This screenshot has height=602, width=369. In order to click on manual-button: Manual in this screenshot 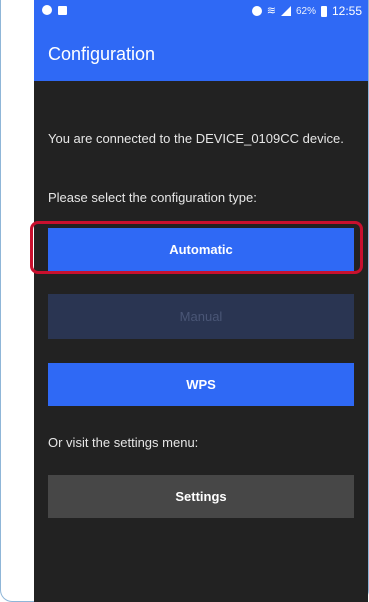, I will do `click(201, 316)`.